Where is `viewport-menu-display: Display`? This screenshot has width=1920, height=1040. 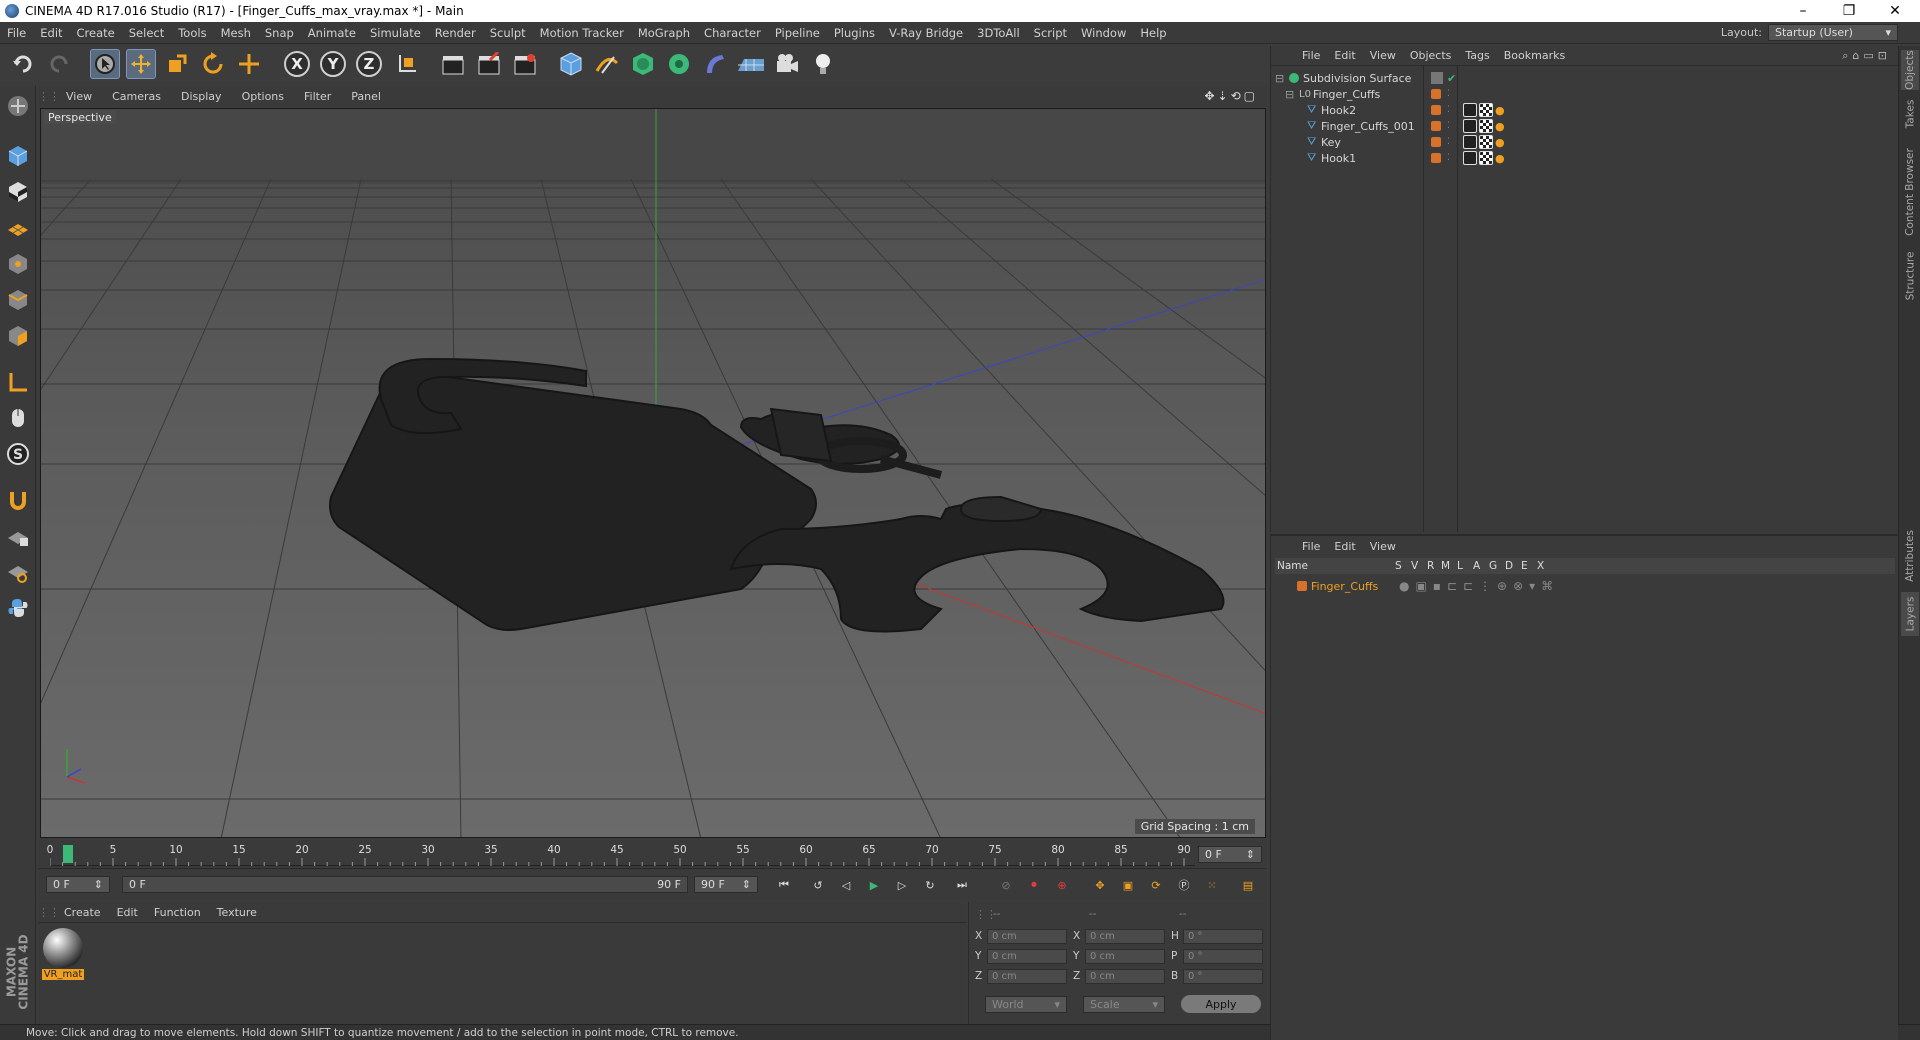
viewport-menu-display: Display is located at coordinates (201, 96).